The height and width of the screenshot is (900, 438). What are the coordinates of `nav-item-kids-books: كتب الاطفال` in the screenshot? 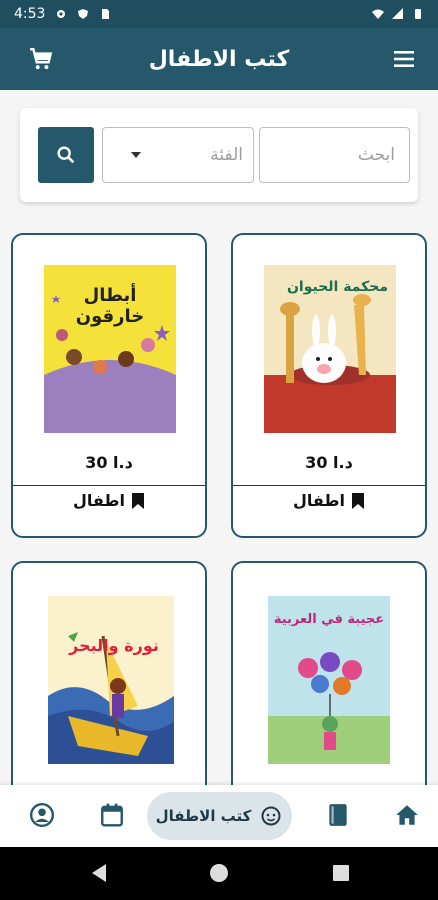 It's located at (219, 816).